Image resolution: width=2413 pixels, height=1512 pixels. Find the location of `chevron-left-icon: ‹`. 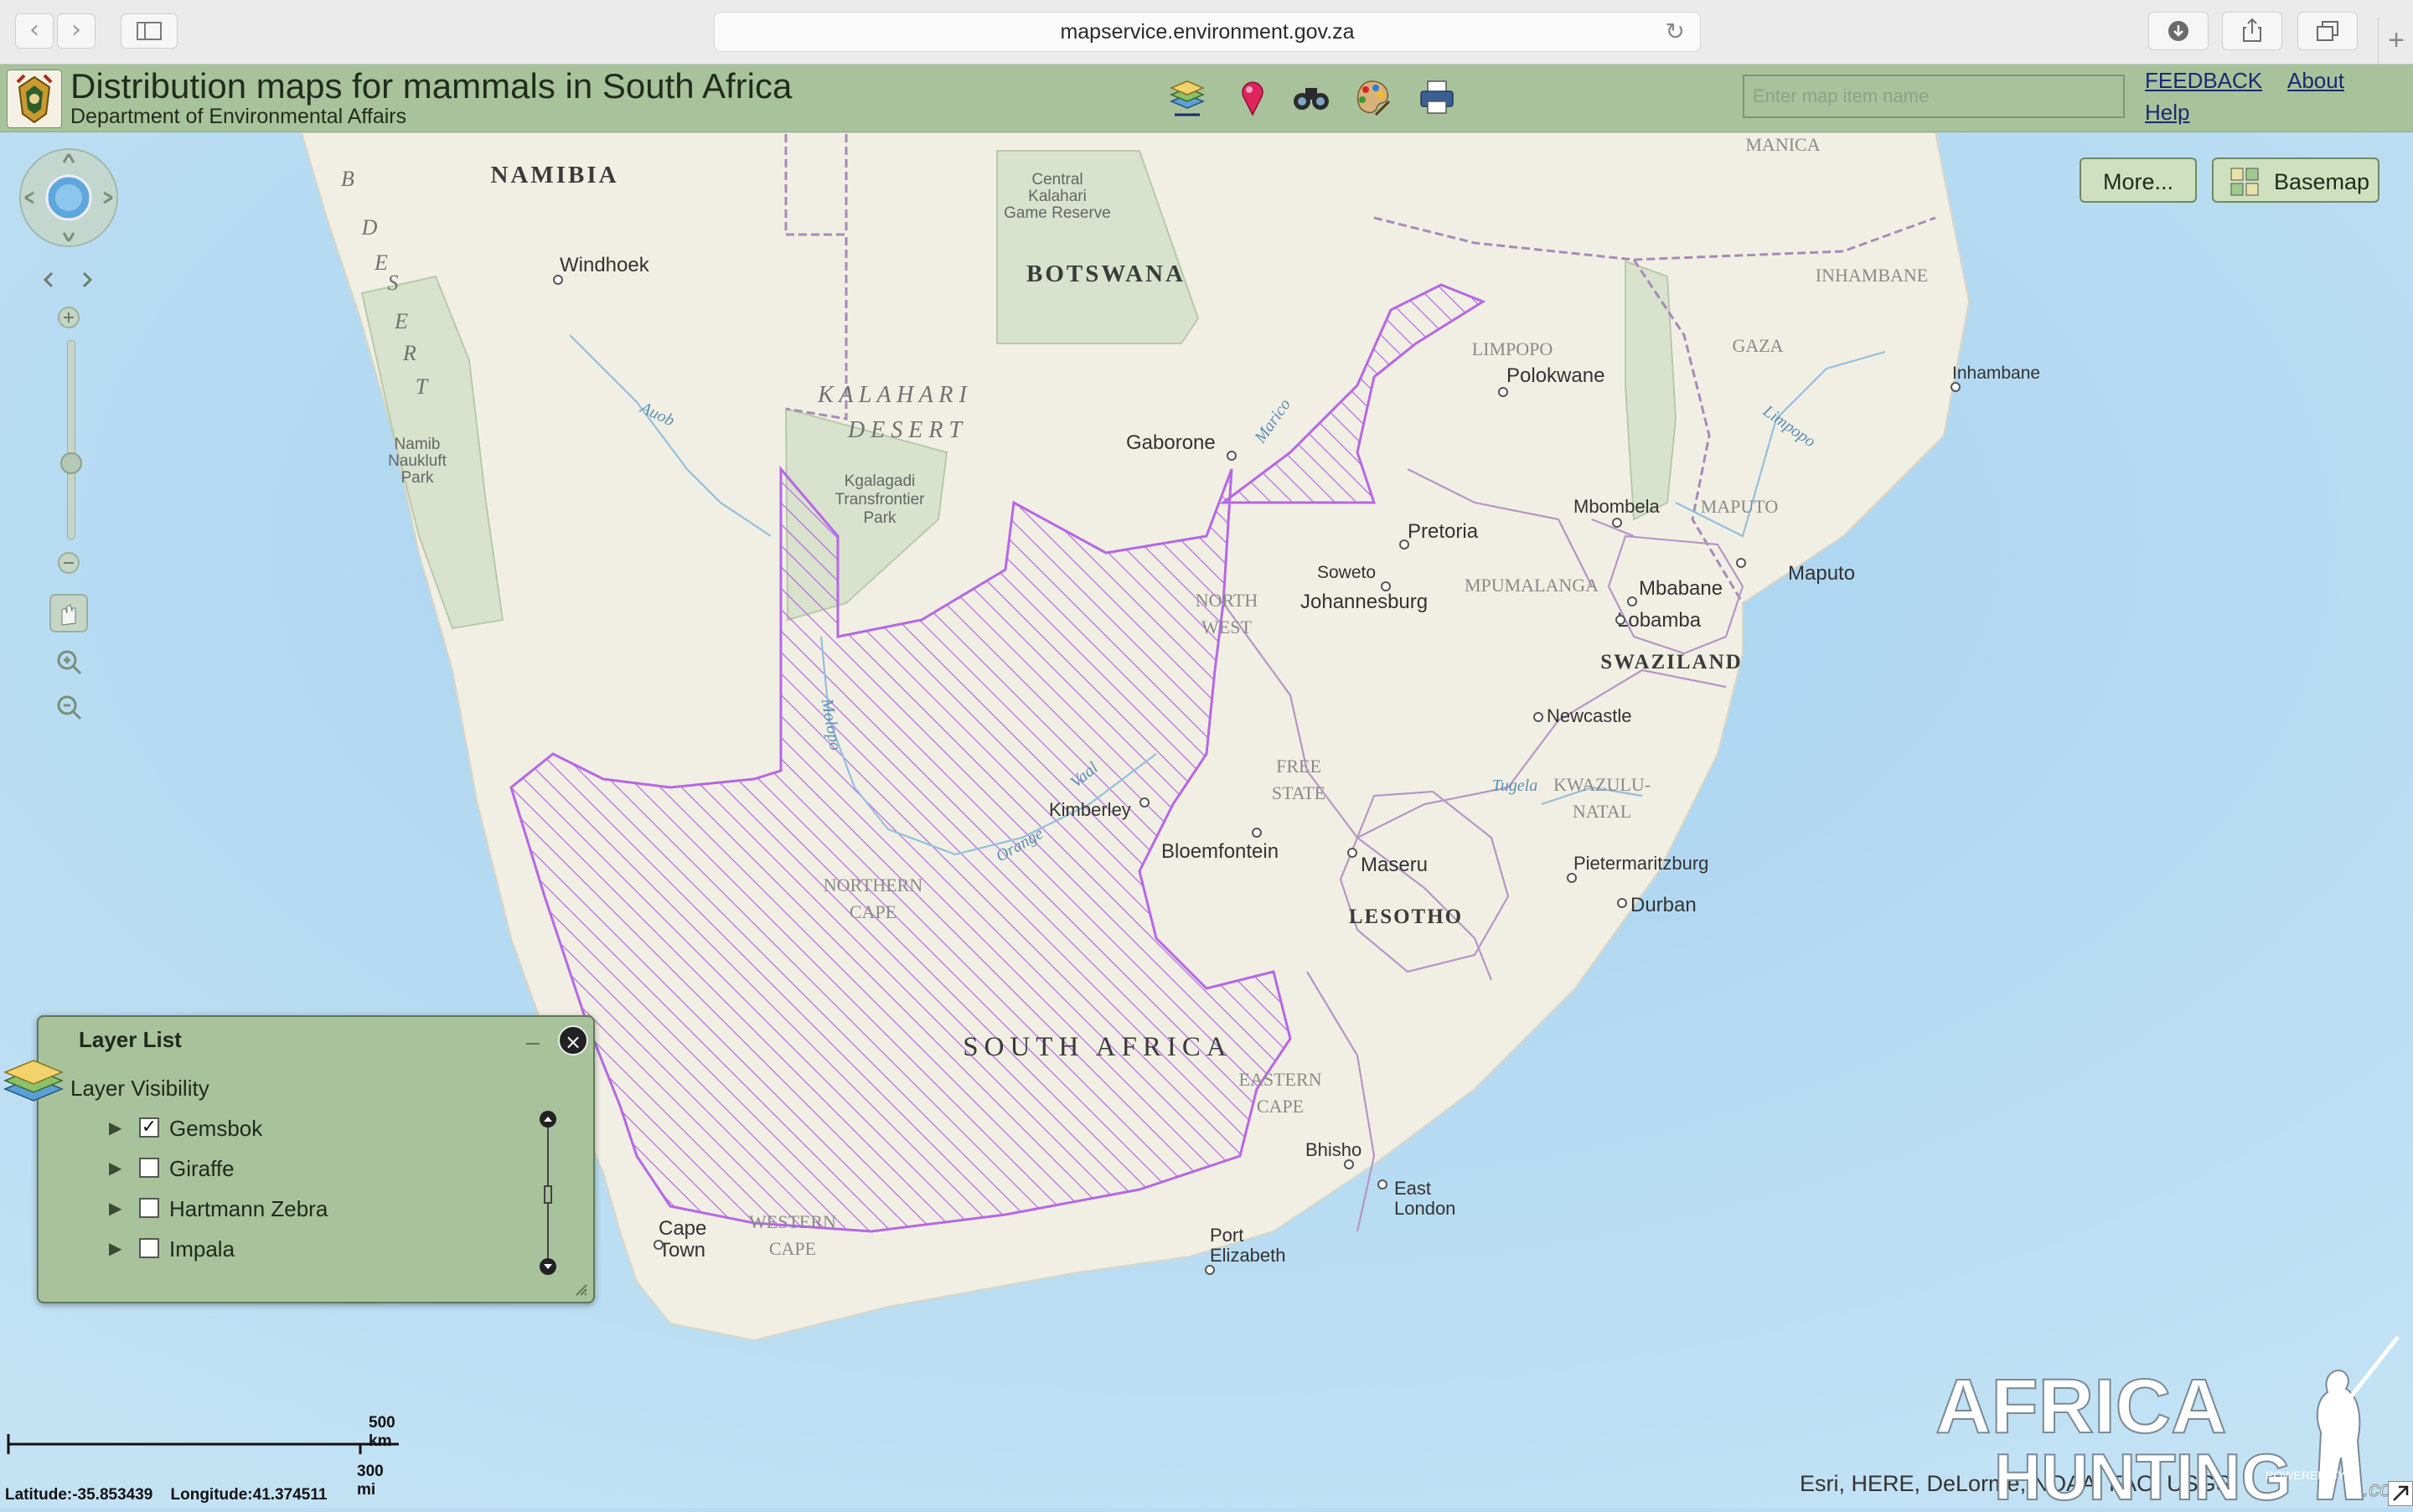

chevron-left-icon: ‹ is located at coordinates (34, 29).